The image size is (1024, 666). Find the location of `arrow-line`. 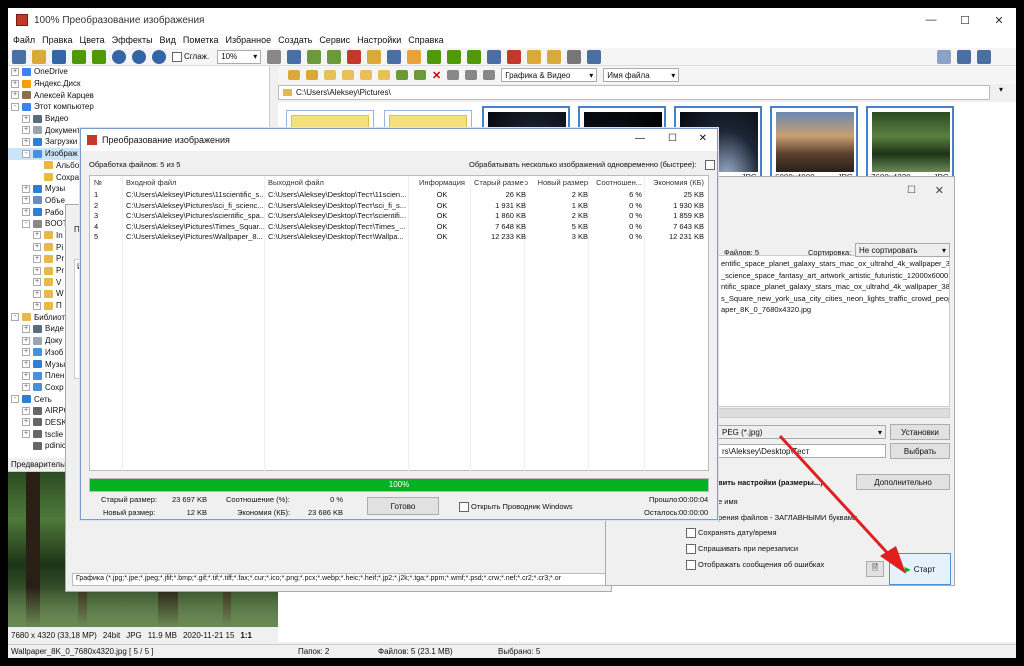

arrow-line is located at coordinates (836, 497).